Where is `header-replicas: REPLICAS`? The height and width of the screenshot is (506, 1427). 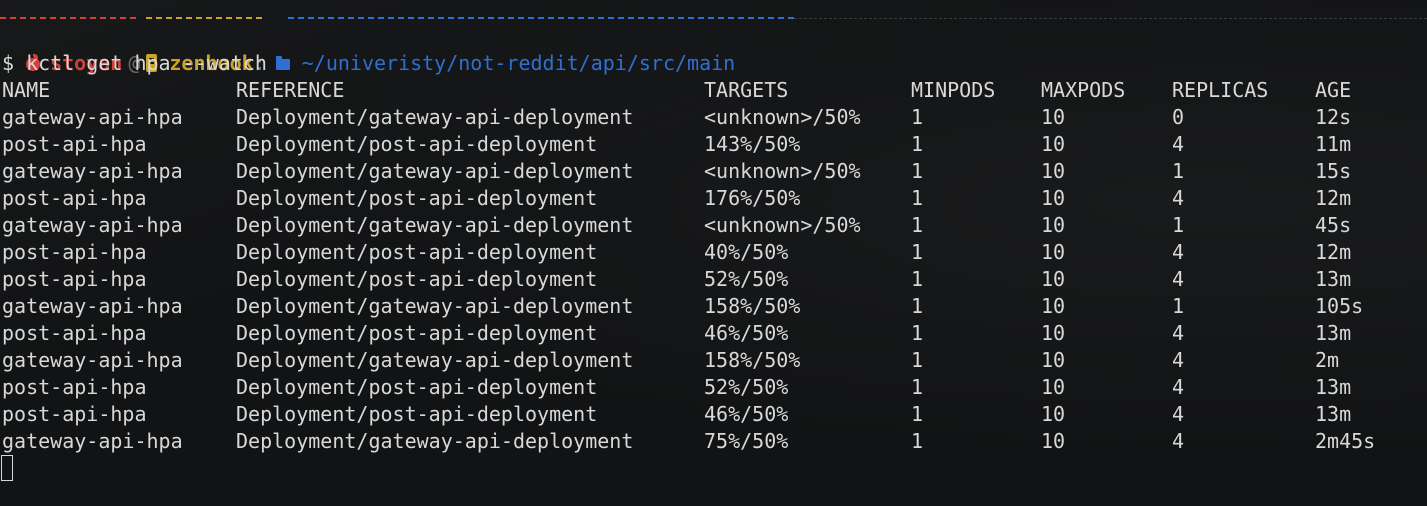 header-replicas: REPLICAS is located at coordinates (1220, 90).